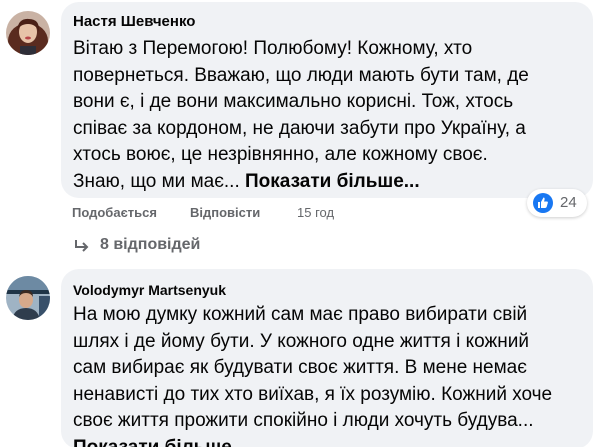  I want to click on avatar, so click(28, 298).